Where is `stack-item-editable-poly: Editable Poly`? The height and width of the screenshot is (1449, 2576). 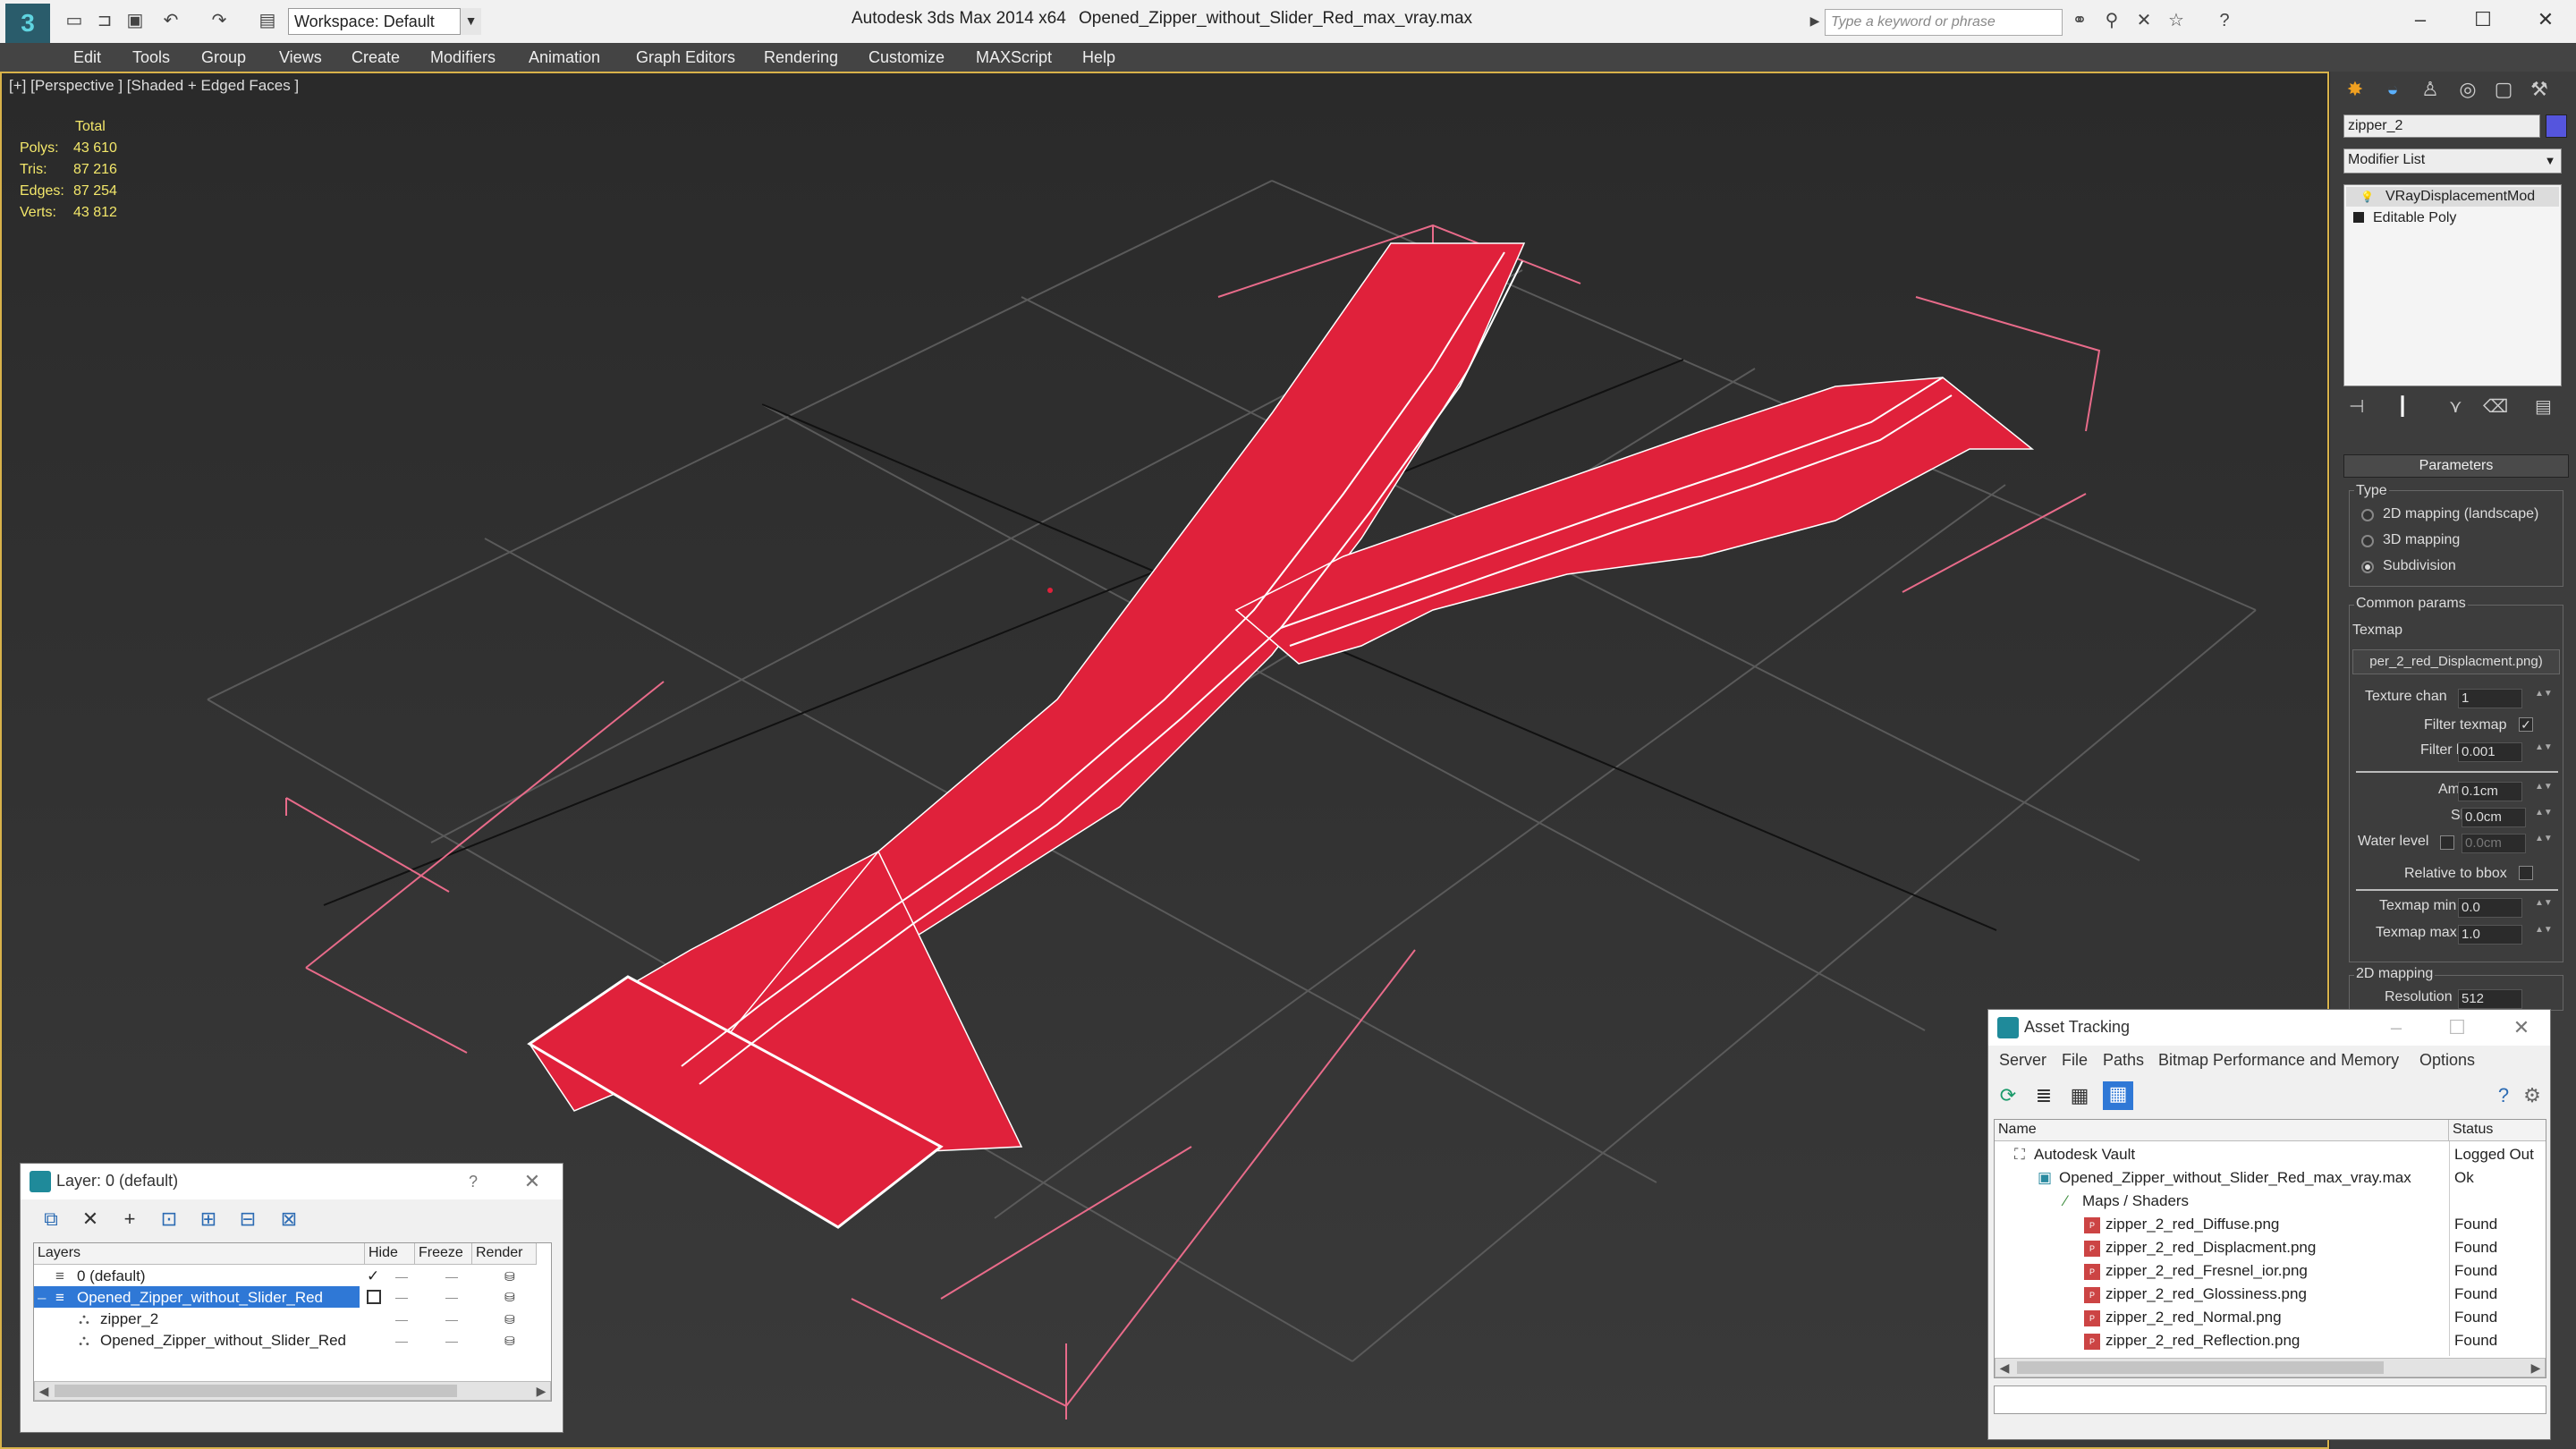 stack-item-editable-poly: Editable Poly is located at coordinates (2452, 218).